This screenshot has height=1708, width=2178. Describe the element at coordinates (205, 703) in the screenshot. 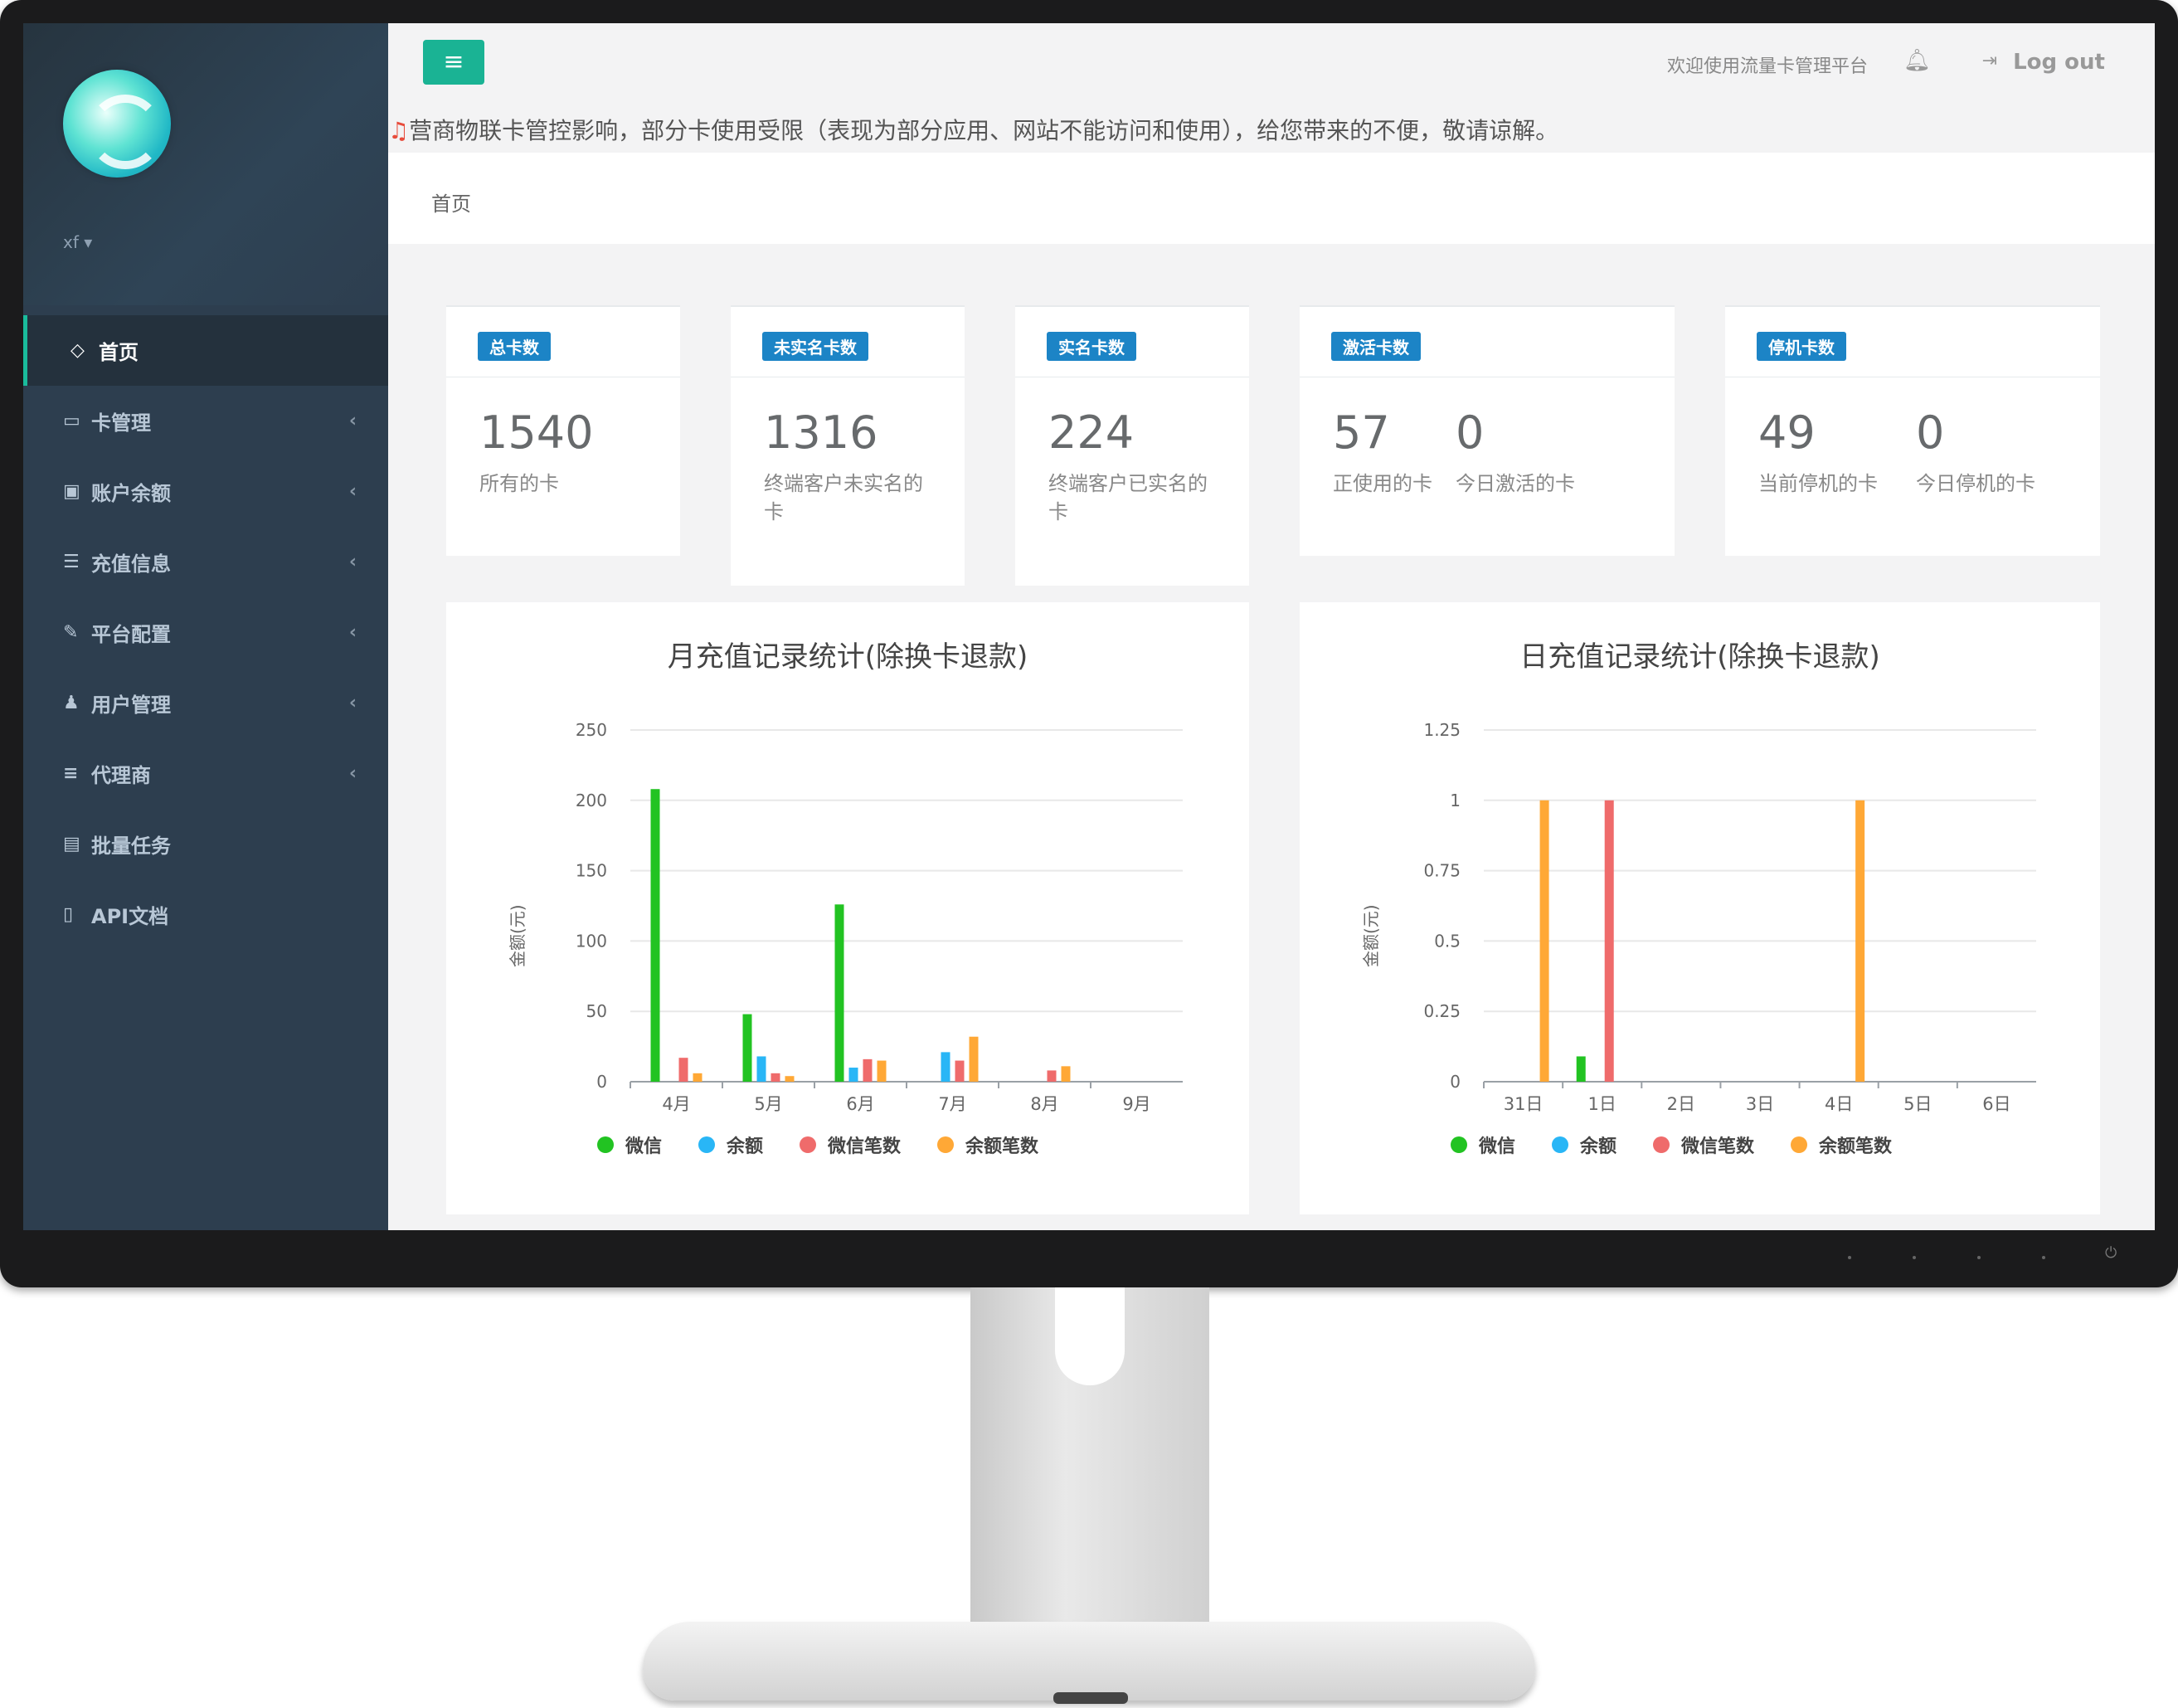

I see `sidebar-item-user-management: ♟ 用户管理 ‹` at that location.